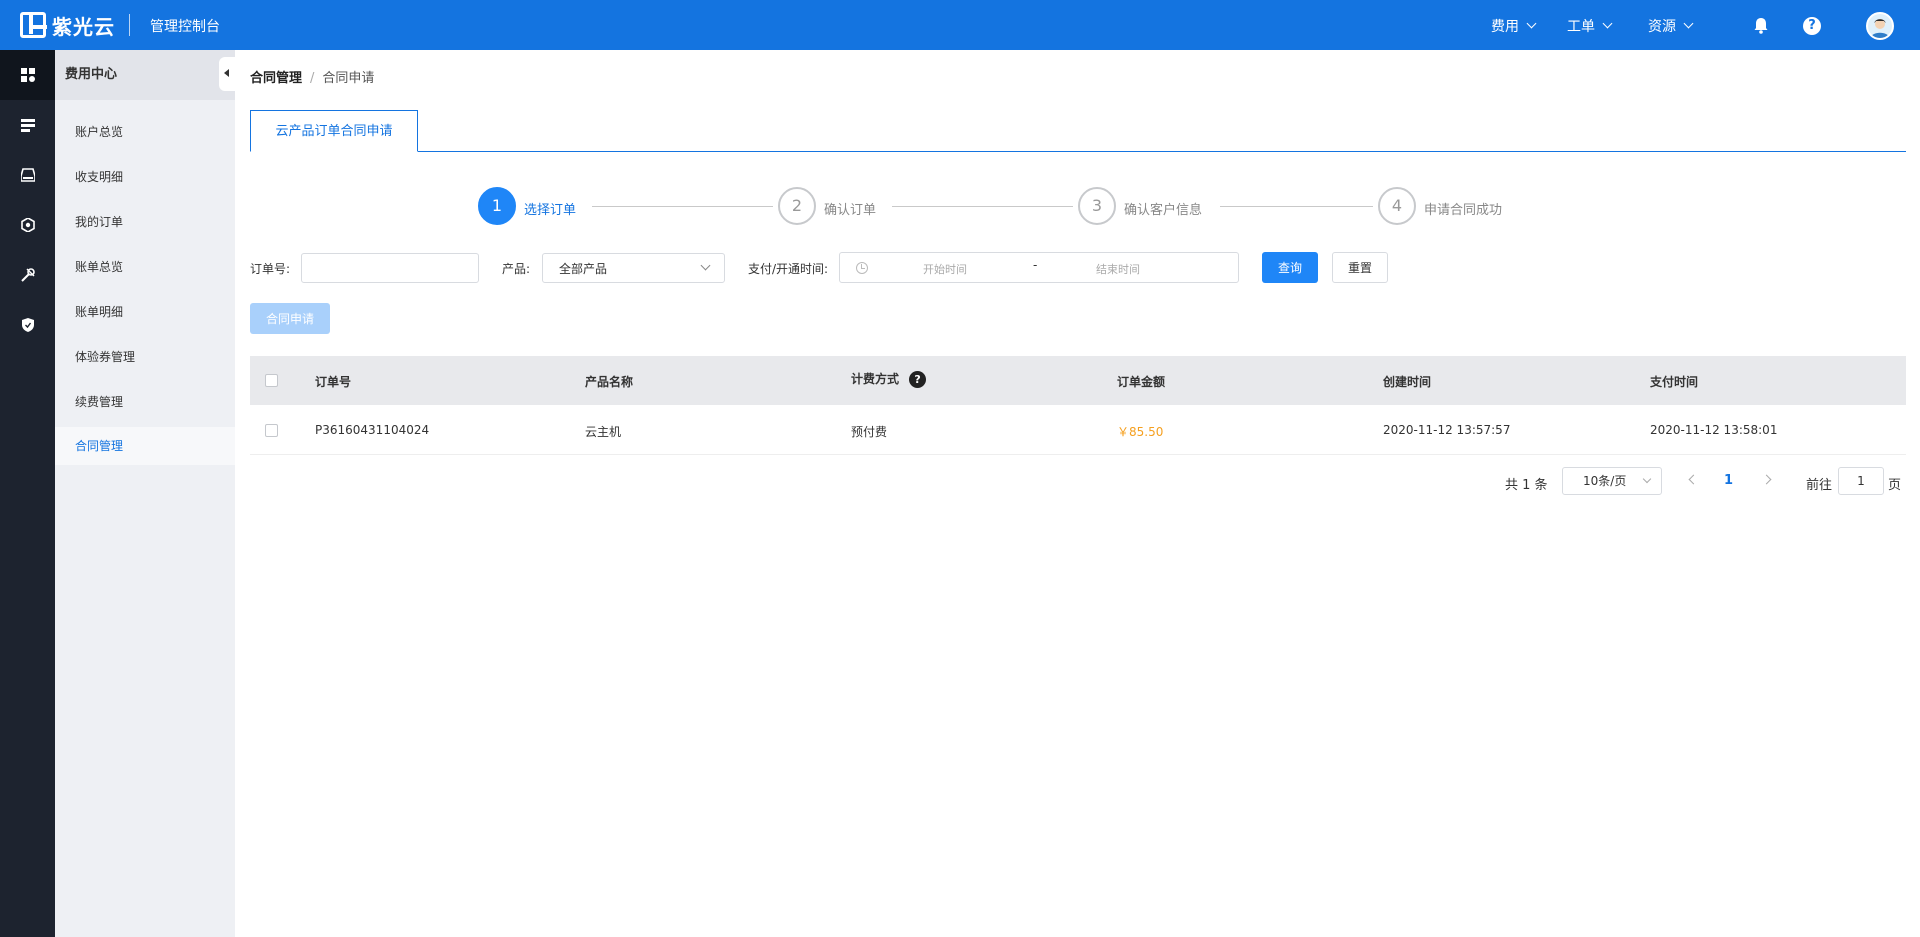 Image resolution: width=1920 pixels, height=937 pixels. I want to click on nav-tools, so click(27, 275).